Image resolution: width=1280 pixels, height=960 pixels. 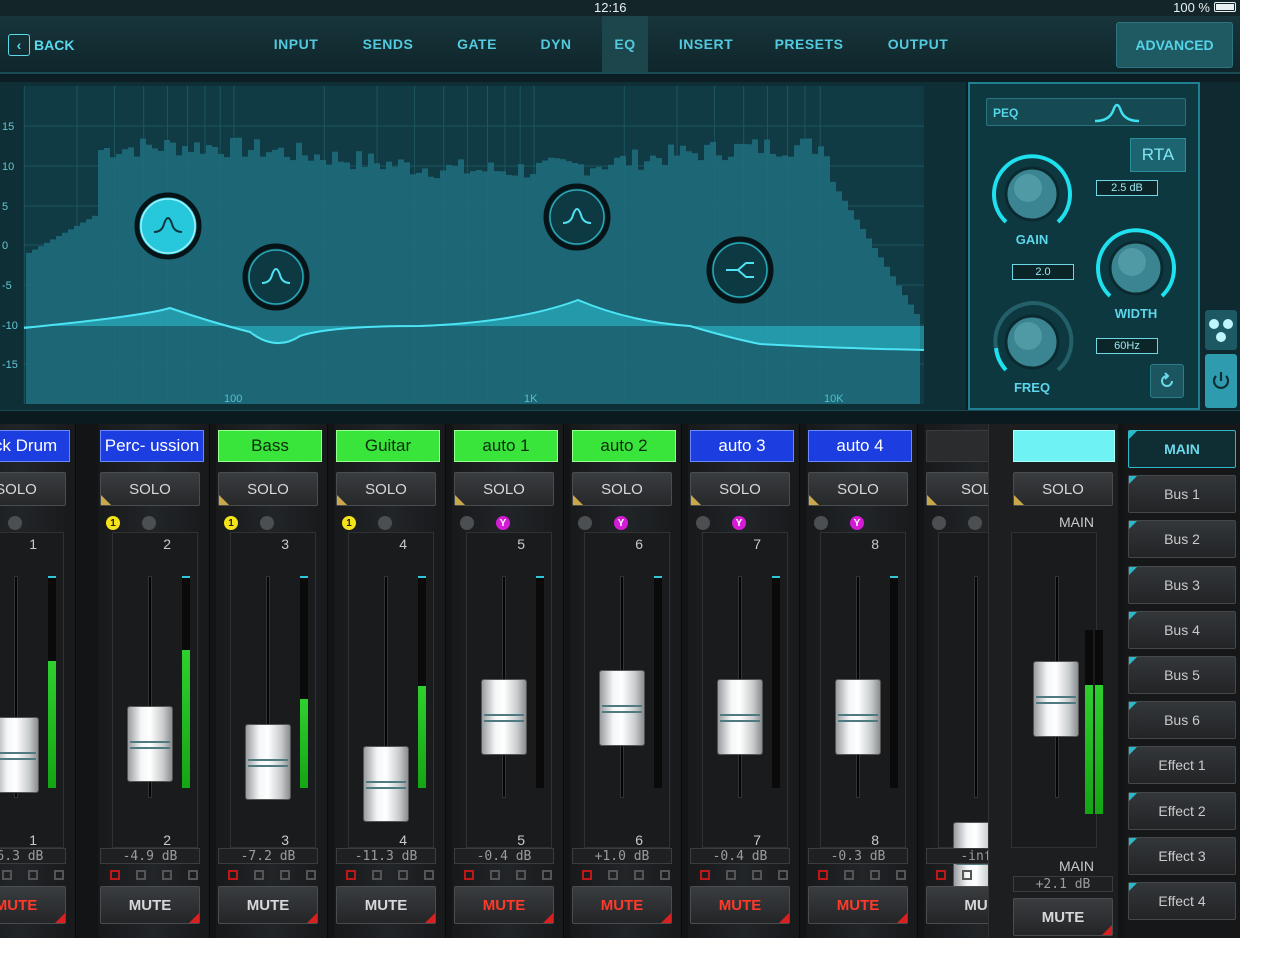 I want to click on eq-band-2-node, so click(x=276, y=277).